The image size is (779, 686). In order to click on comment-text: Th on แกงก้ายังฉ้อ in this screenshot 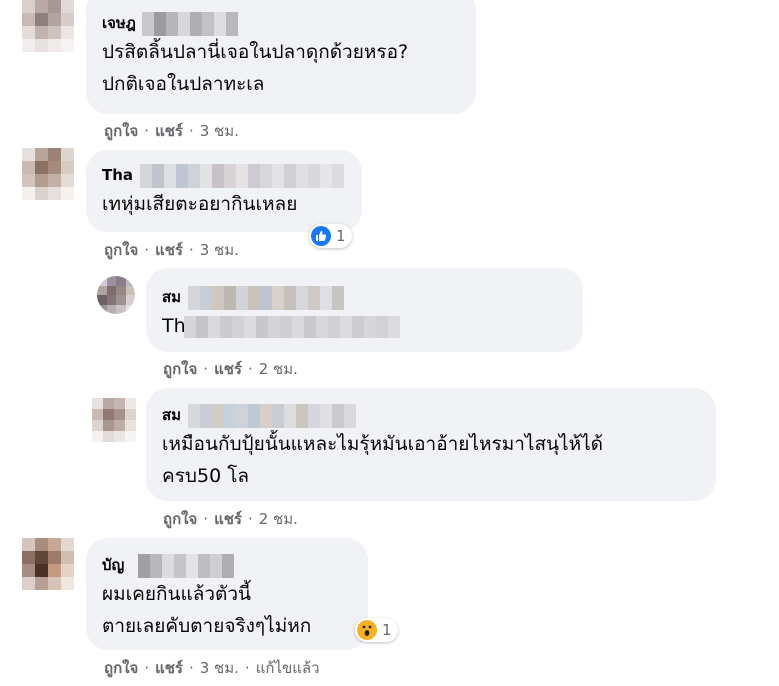, I will do `click(364, 326)`.